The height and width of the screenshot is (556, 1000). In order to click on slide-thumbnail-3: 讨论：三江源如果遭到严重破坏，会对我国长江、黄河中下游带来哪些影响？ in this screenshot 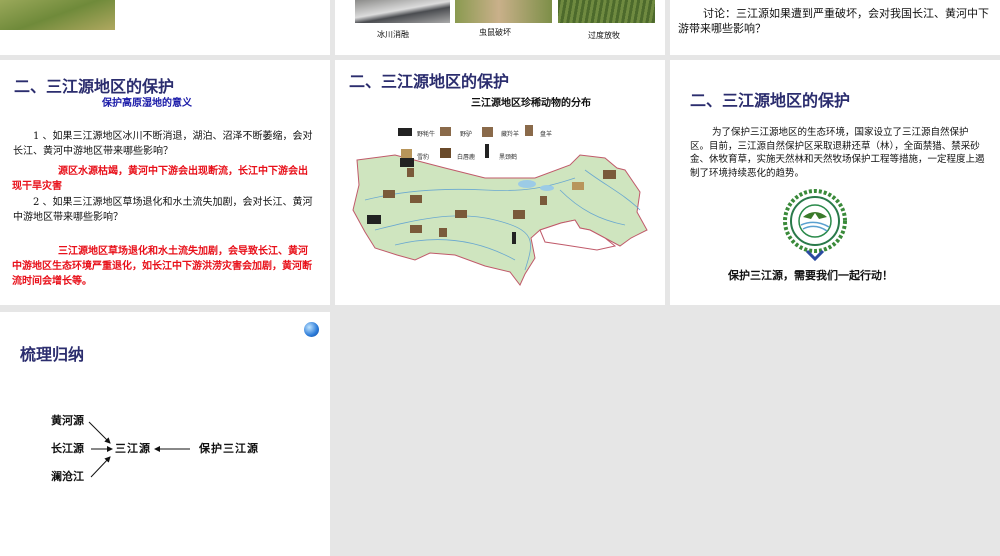, I will do `click(835, 27)`.